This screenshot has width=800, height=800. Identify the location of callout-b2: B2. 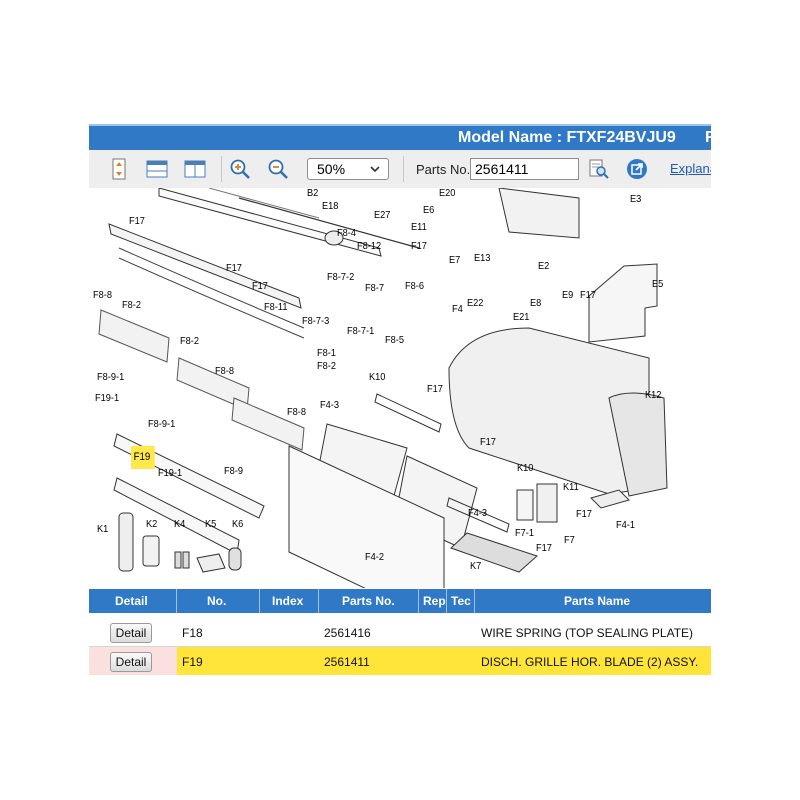
(313, 193).